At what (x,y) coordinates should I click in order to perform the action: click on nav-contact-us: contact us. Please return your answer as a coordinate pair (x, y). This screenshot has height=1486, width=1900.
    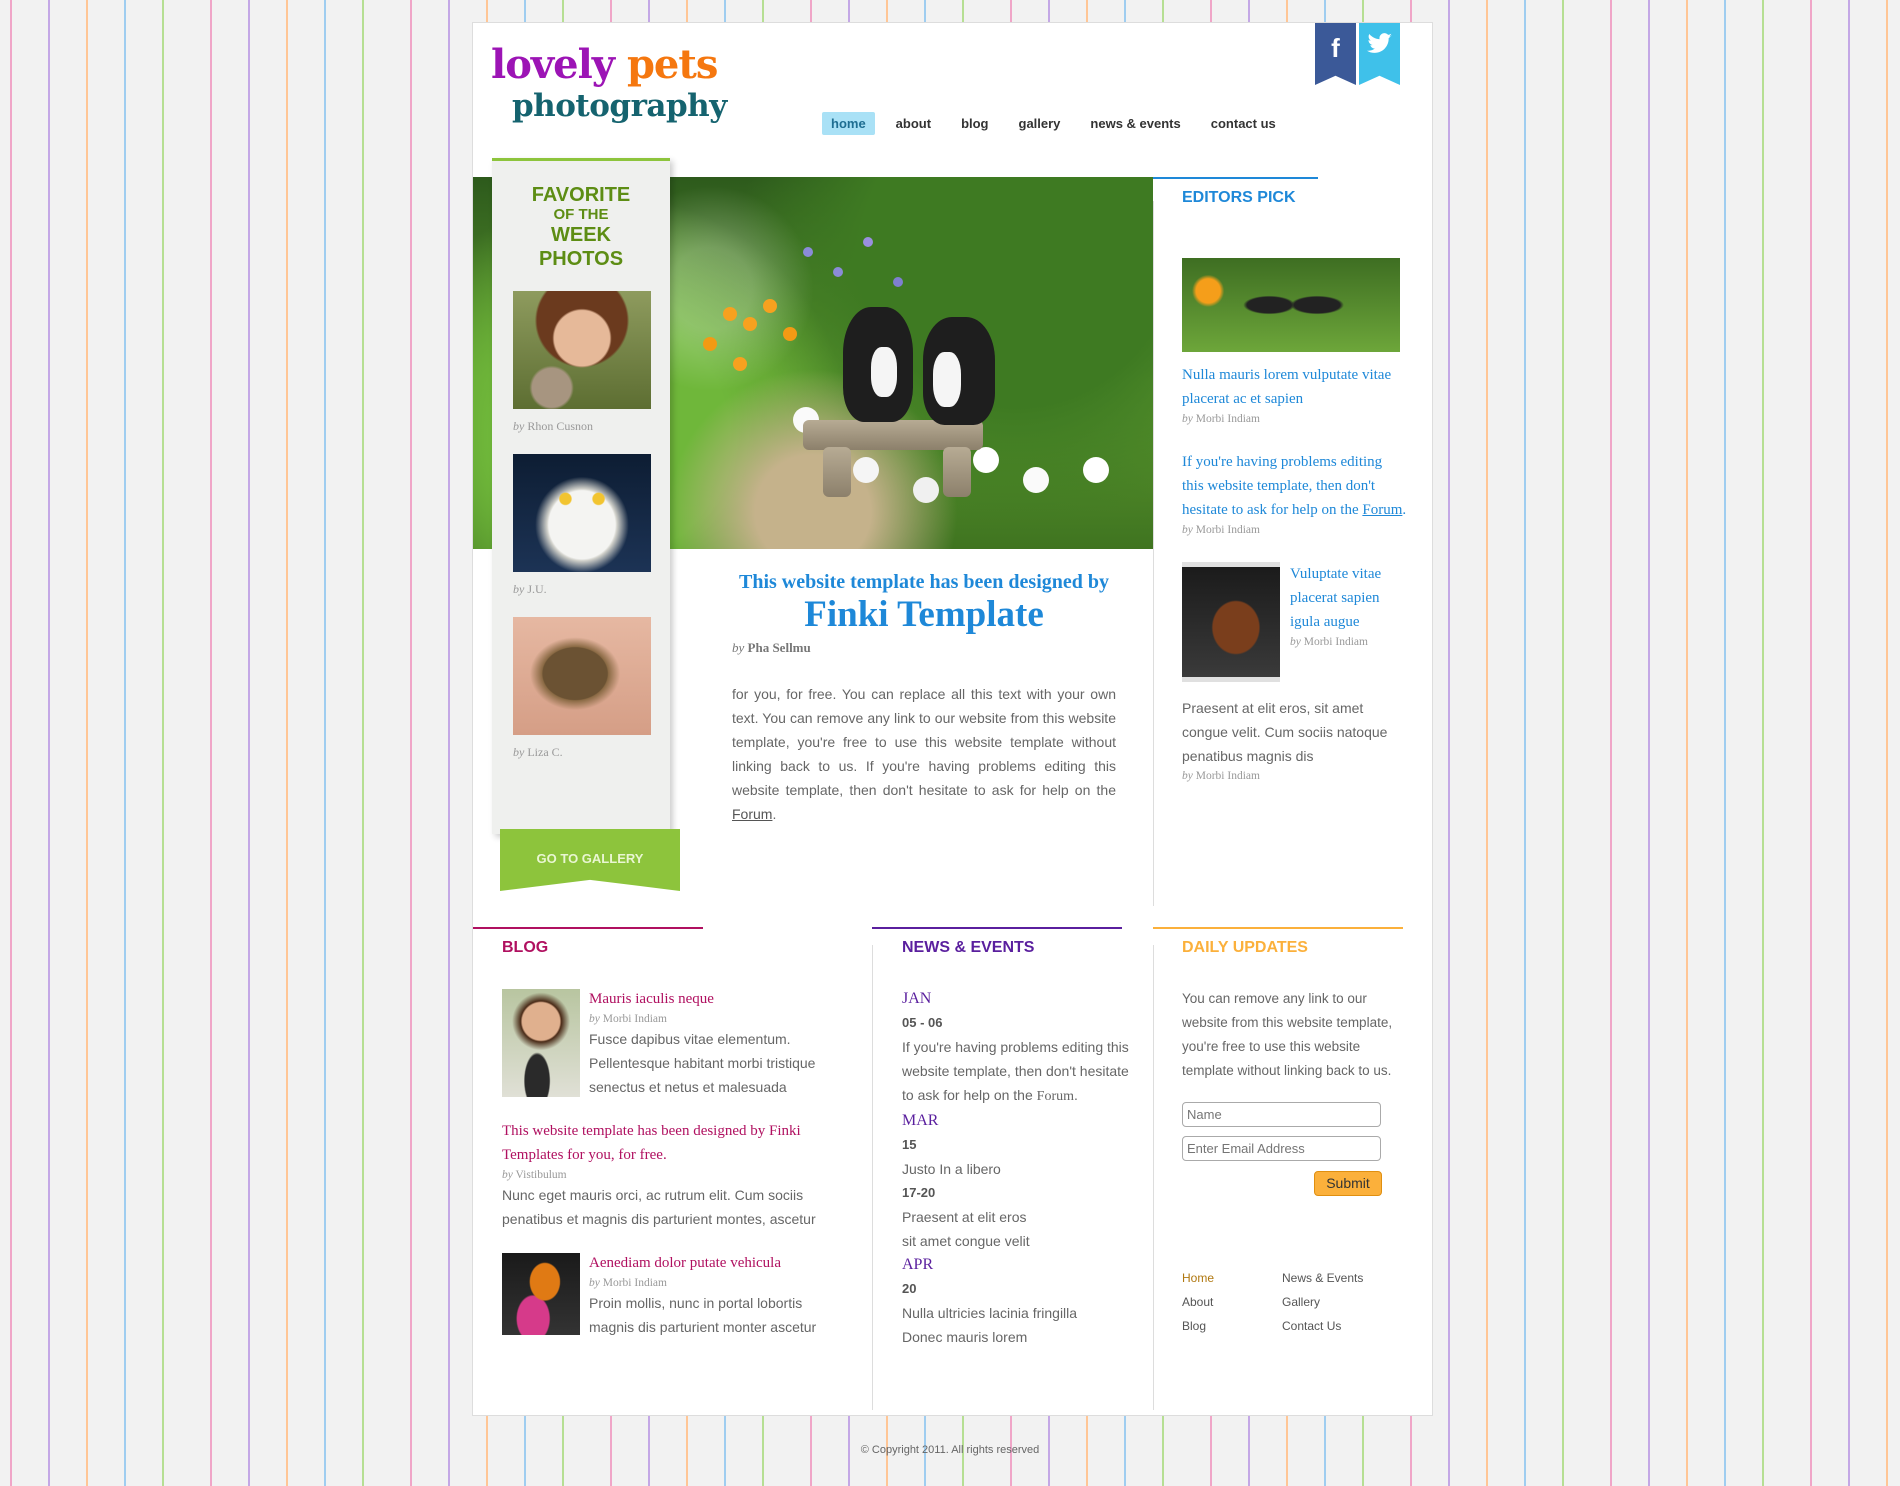
    Looking at the image, I should click on (1243, 123).